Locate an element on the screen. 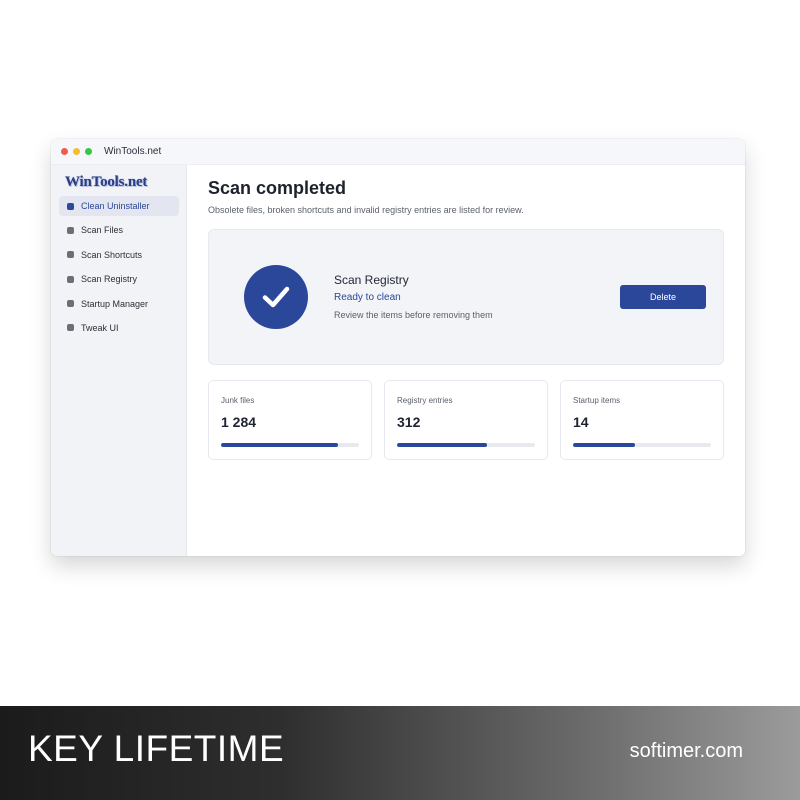 This screenshot has height=800, width=800. app-logo: WinTools.net is located at coordinates (106, 182).